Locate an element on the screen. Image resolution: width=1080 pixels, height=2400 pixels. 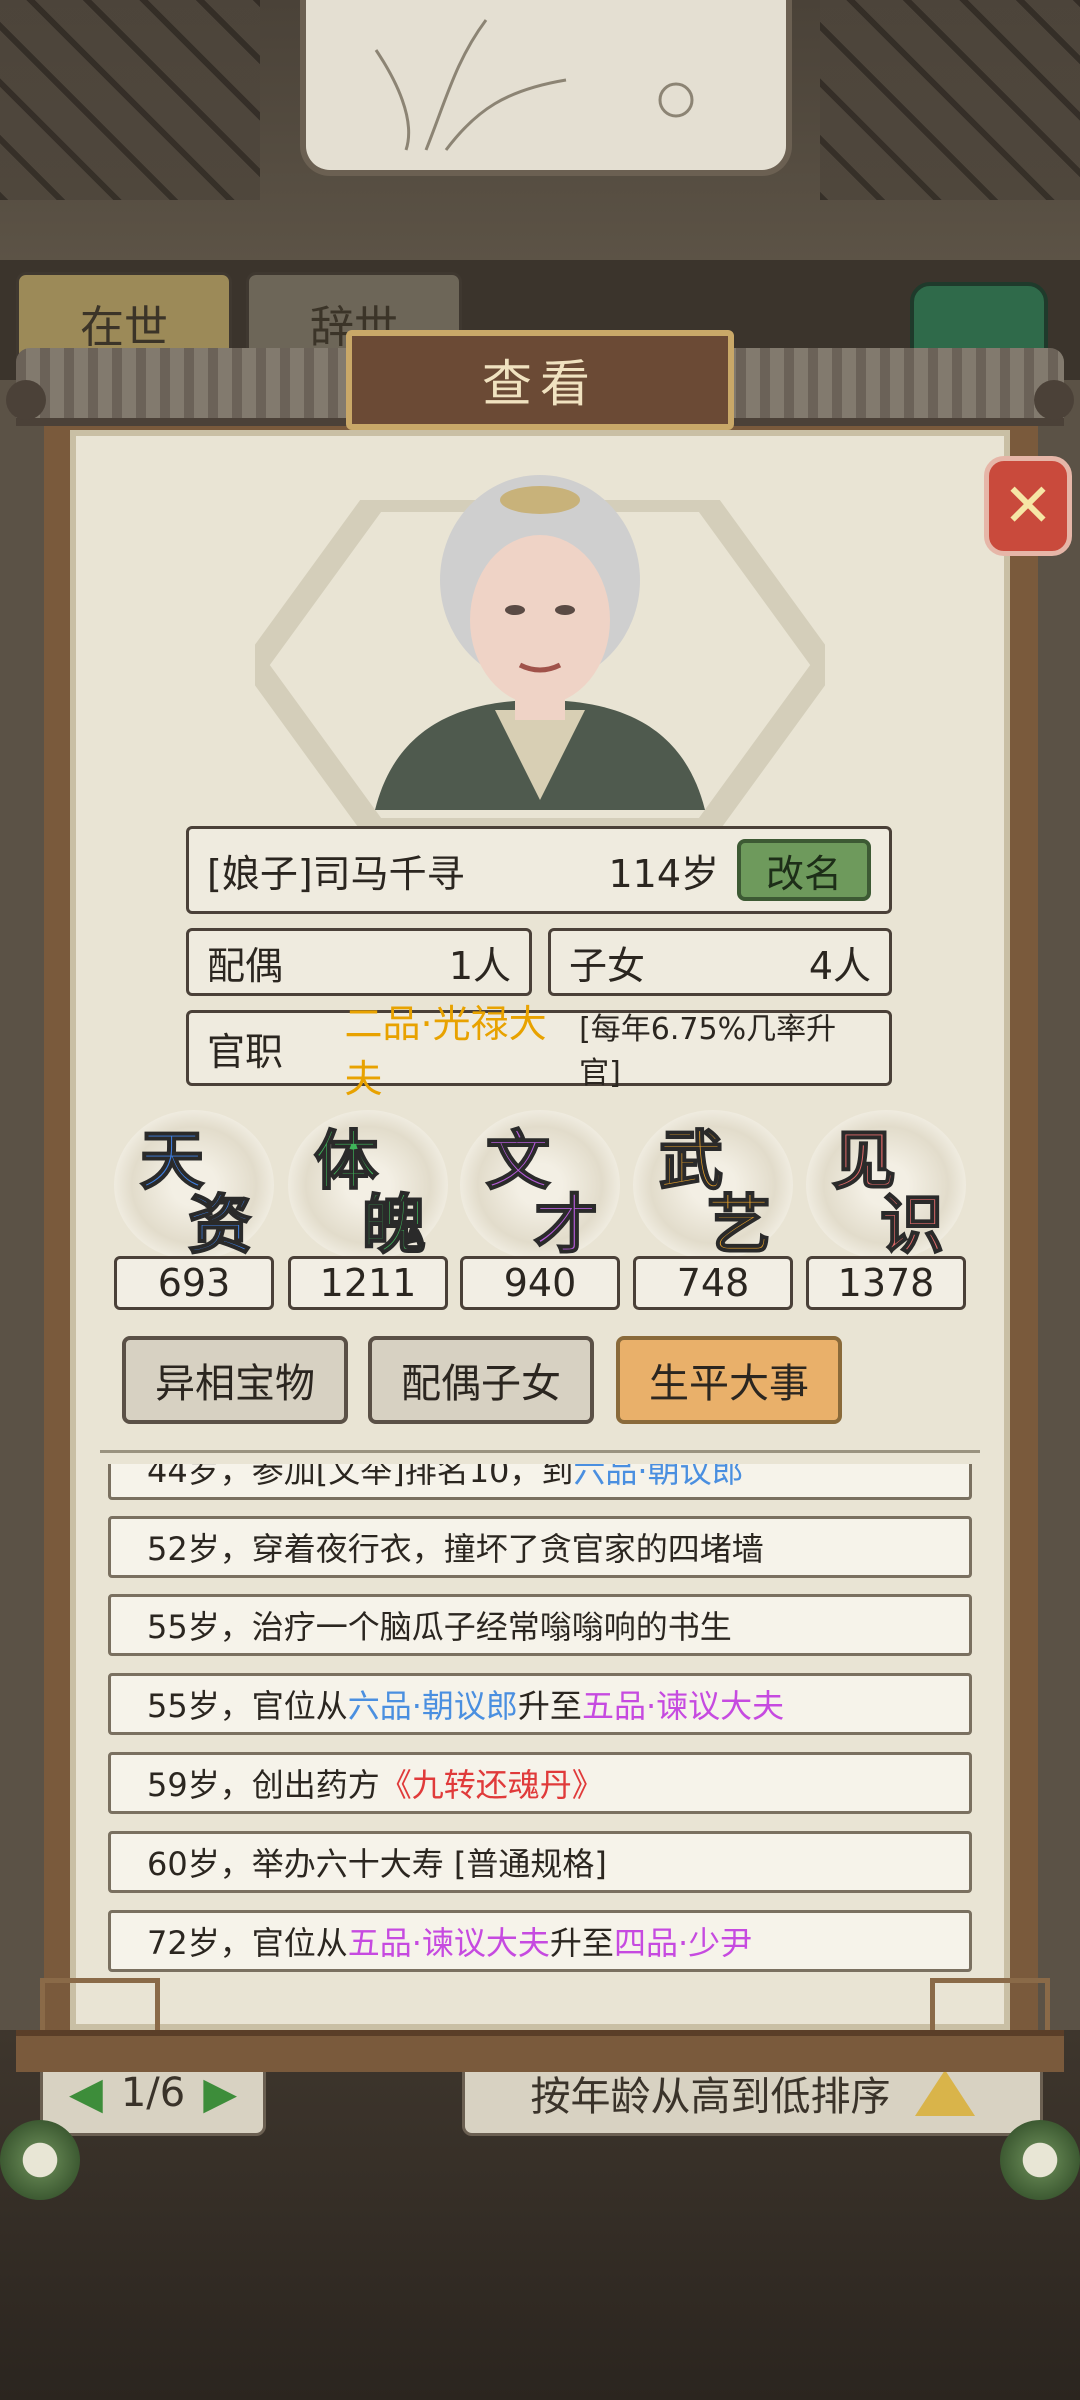
event-row: 55岁，官位从 六品·朝议郎 升至 五品·谏议大夫 is located at coordinates (540, 1704).